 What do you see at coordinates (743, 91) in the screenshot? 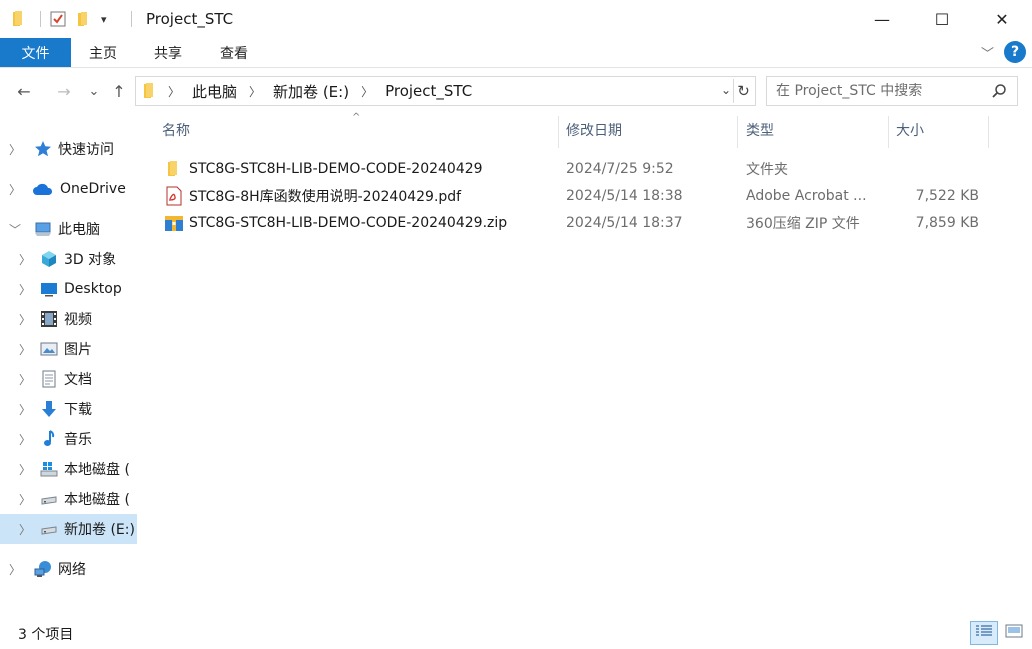
I see `refresh-icon: ↻` at bounding box center [743, 91].